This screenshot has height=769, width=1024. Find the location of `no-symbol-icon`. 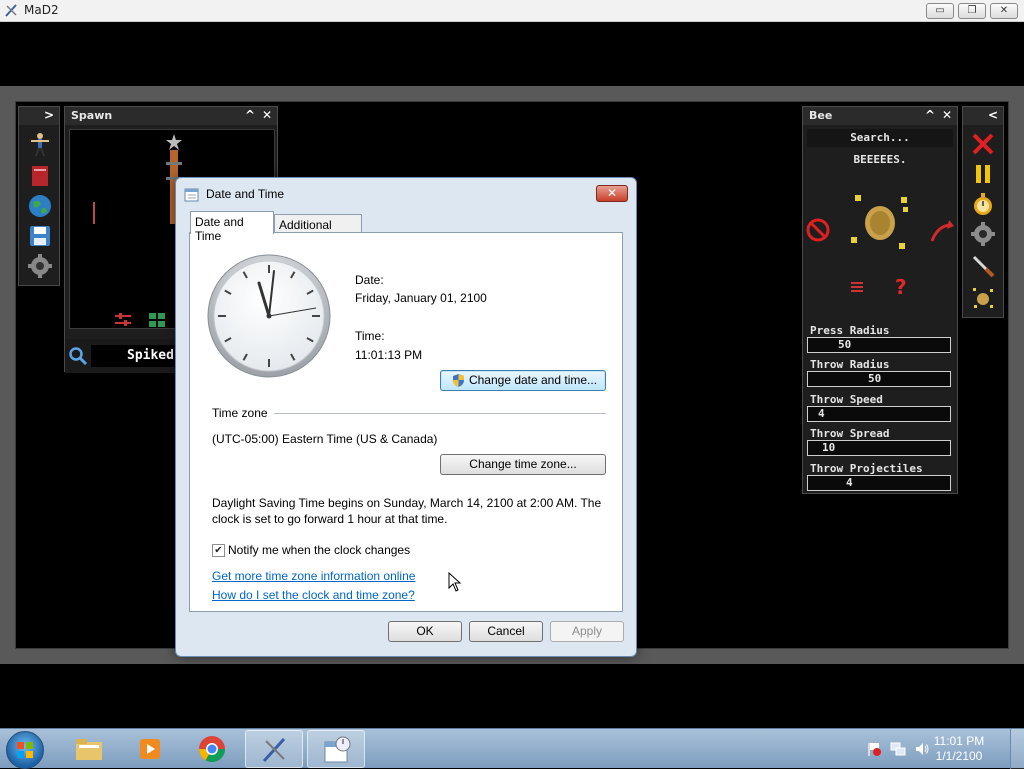

no-symbol-icon is located at coordinates (818, 230).